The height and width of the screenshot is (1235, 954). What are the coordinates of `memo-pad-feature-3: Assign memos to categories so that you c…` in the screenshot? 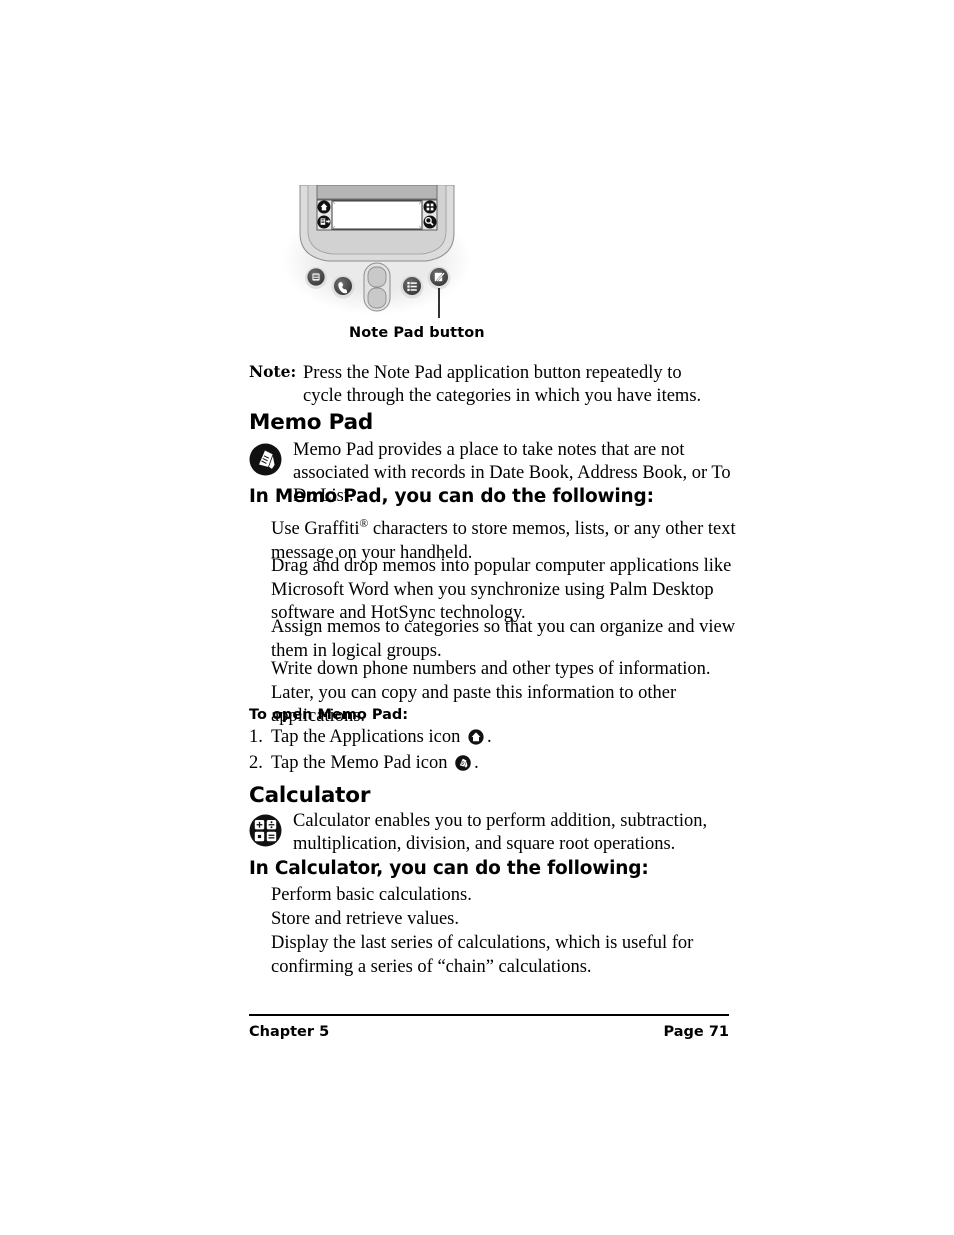 It's located at (503, 639).